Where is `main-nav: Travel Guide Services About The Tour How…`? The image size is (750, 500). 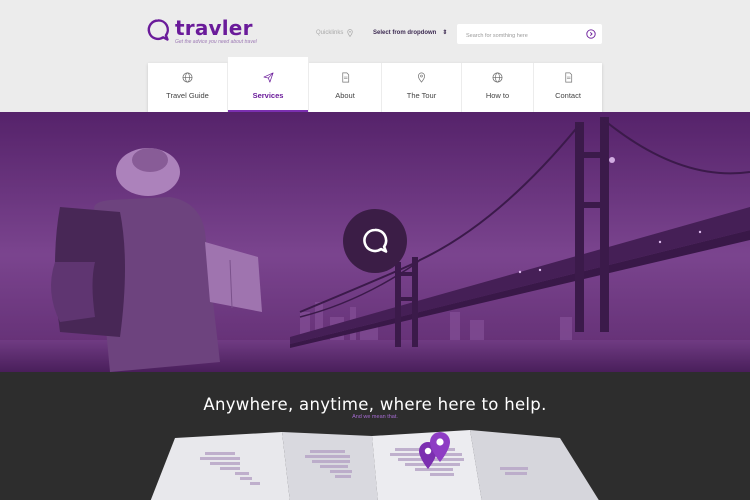
main-nav: Travel Guide Services About The Tour How… is located at coordinates (375, 85).